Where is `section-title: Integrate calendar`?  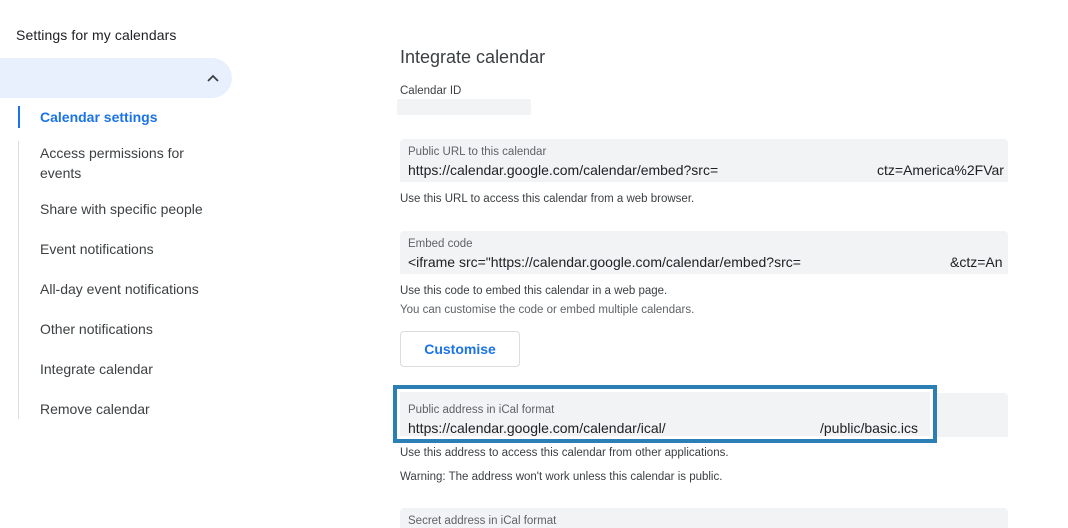 section-title: Integrate calendar is located at coordinates (473, 57).